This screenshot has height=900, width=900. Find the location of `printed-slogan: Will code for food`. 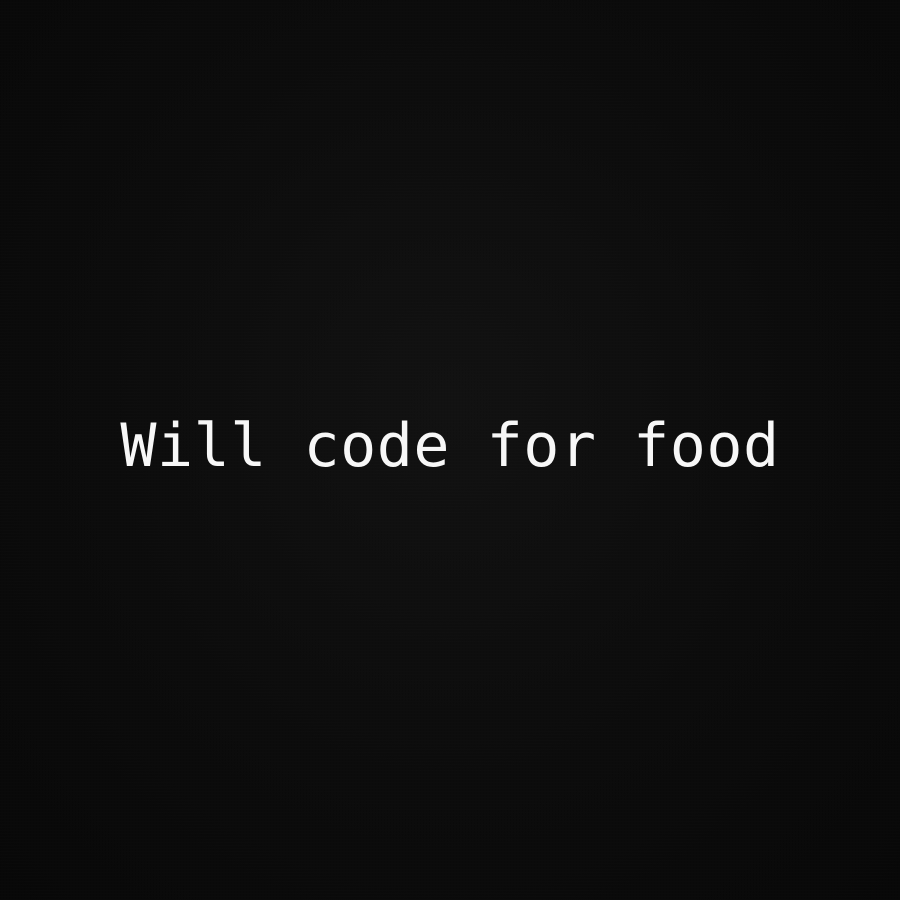

printed-slogan: Will code for food is located at coordinates (450, 446).